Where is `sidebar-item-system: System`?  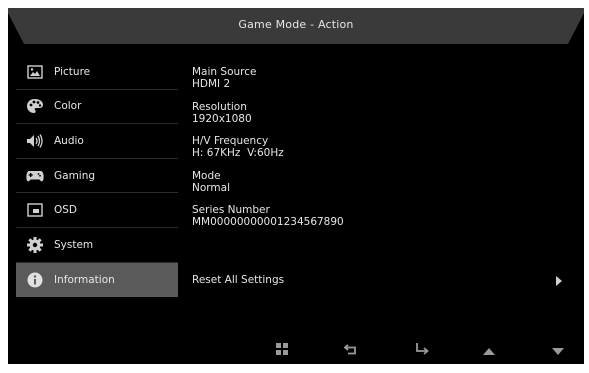
sidebar-item-system: System is located at coordinates (97, 245).